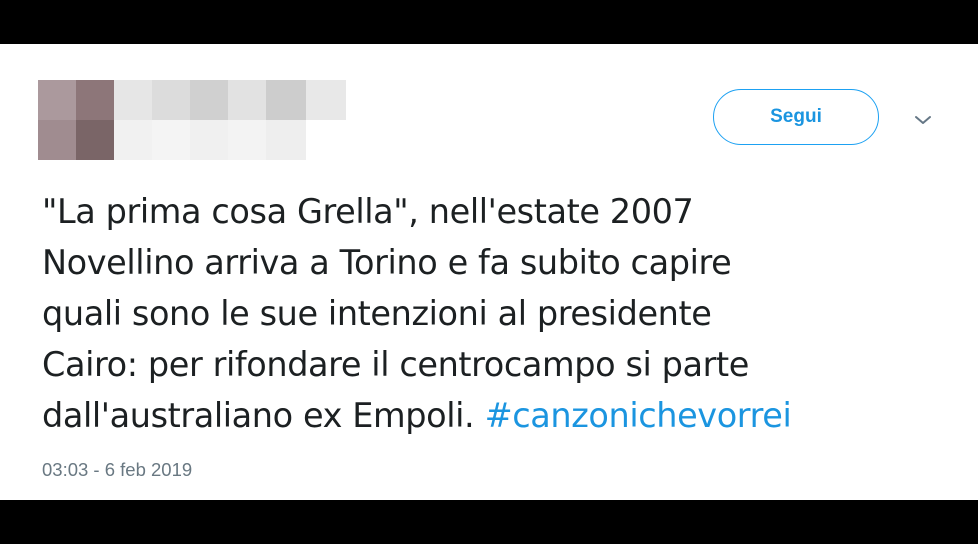 Image resolution: width=978 pixels, height=544 pixels. I want to click on avatar, so click(57, 100).